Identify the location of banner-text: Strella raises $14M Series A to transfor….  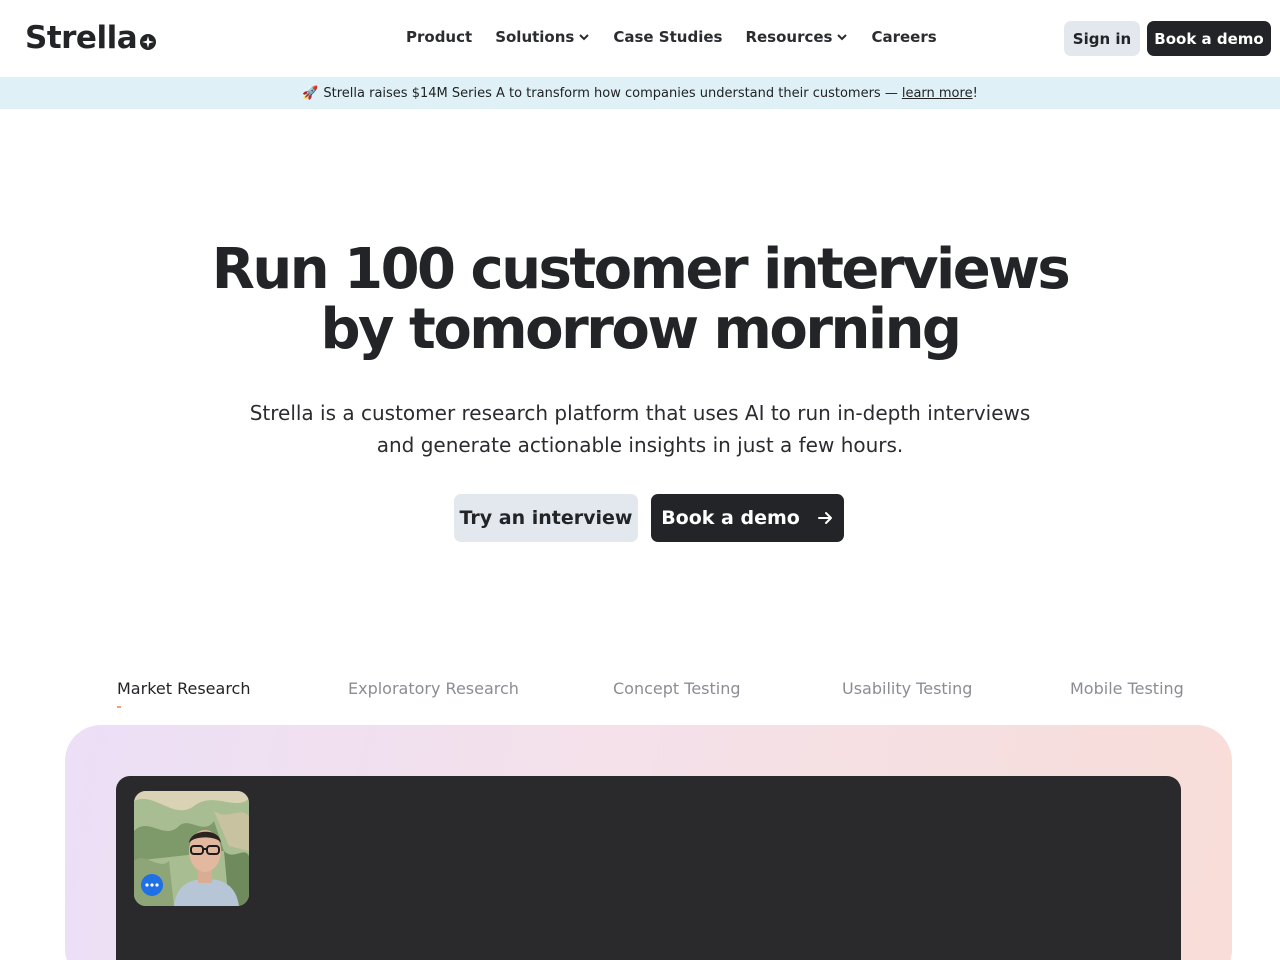
(610, 93).